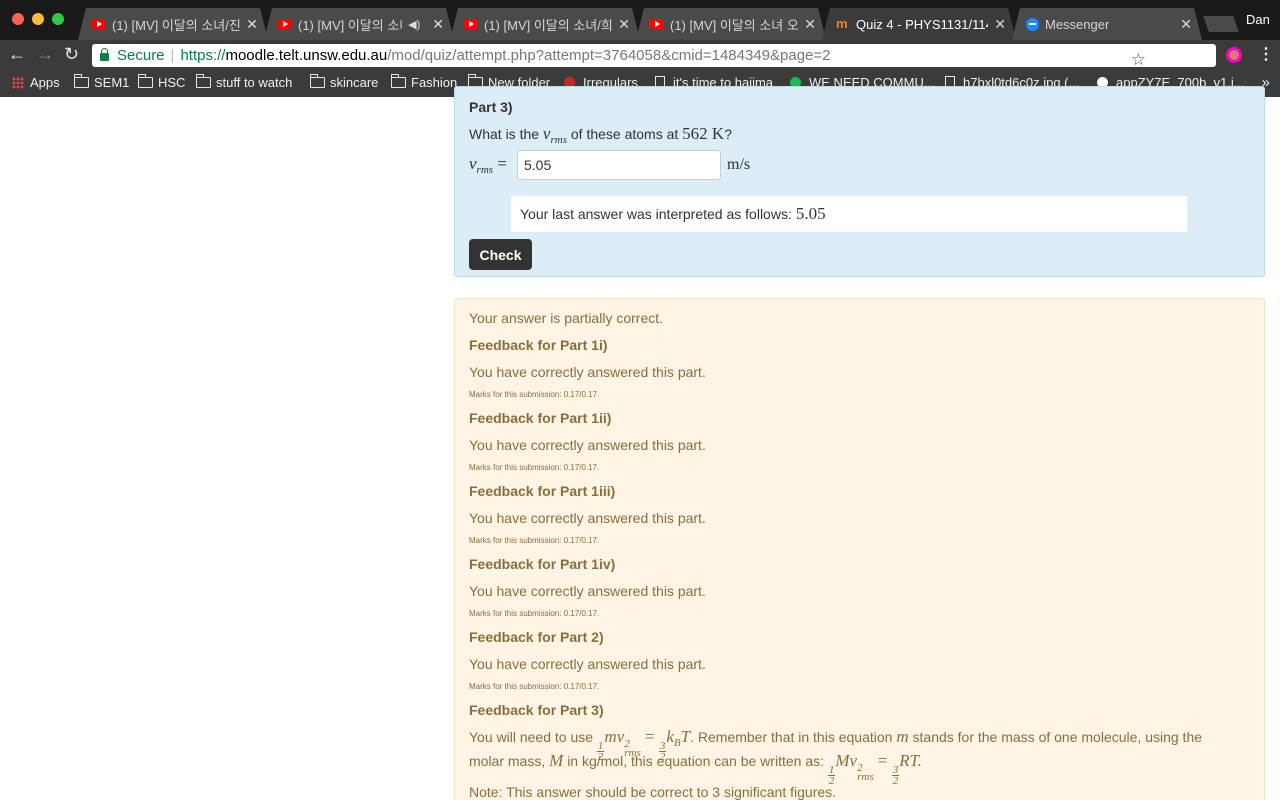  What do you see at coordinates (71, 54) in the screenshot?
I see `reload-icon: ↻` at bounding box center [71, 54].